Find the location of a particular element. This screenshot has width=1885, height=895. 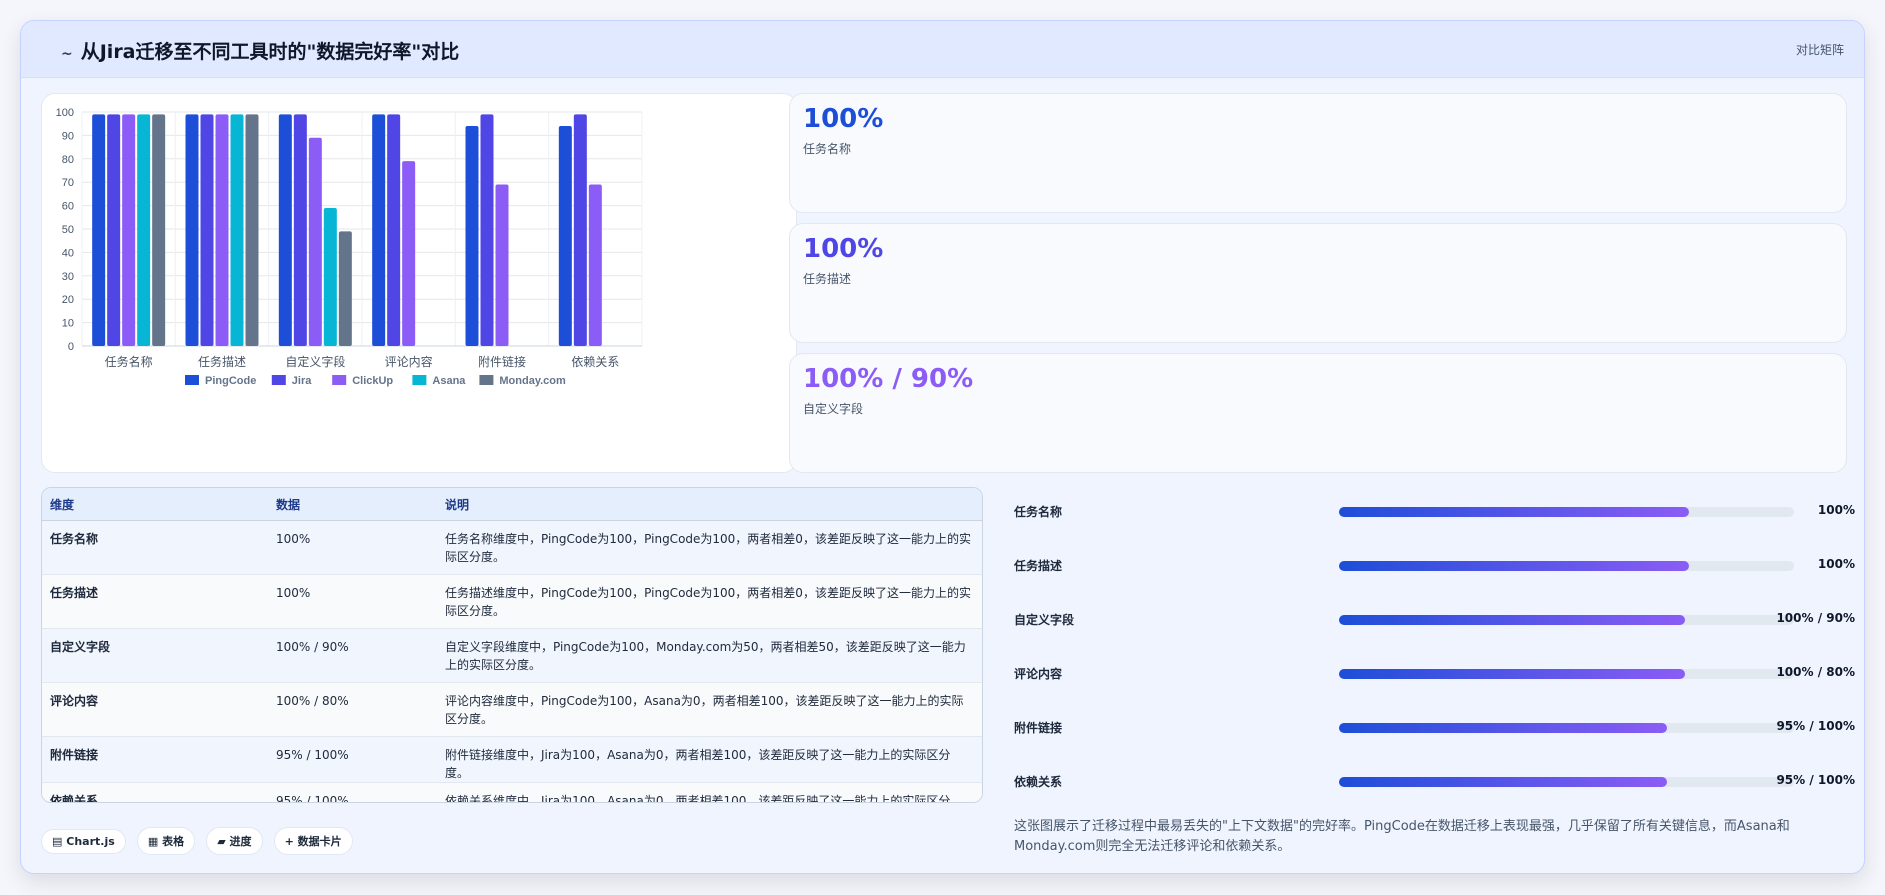

chart-icon: ▤ is located at coordinates (57, 841).